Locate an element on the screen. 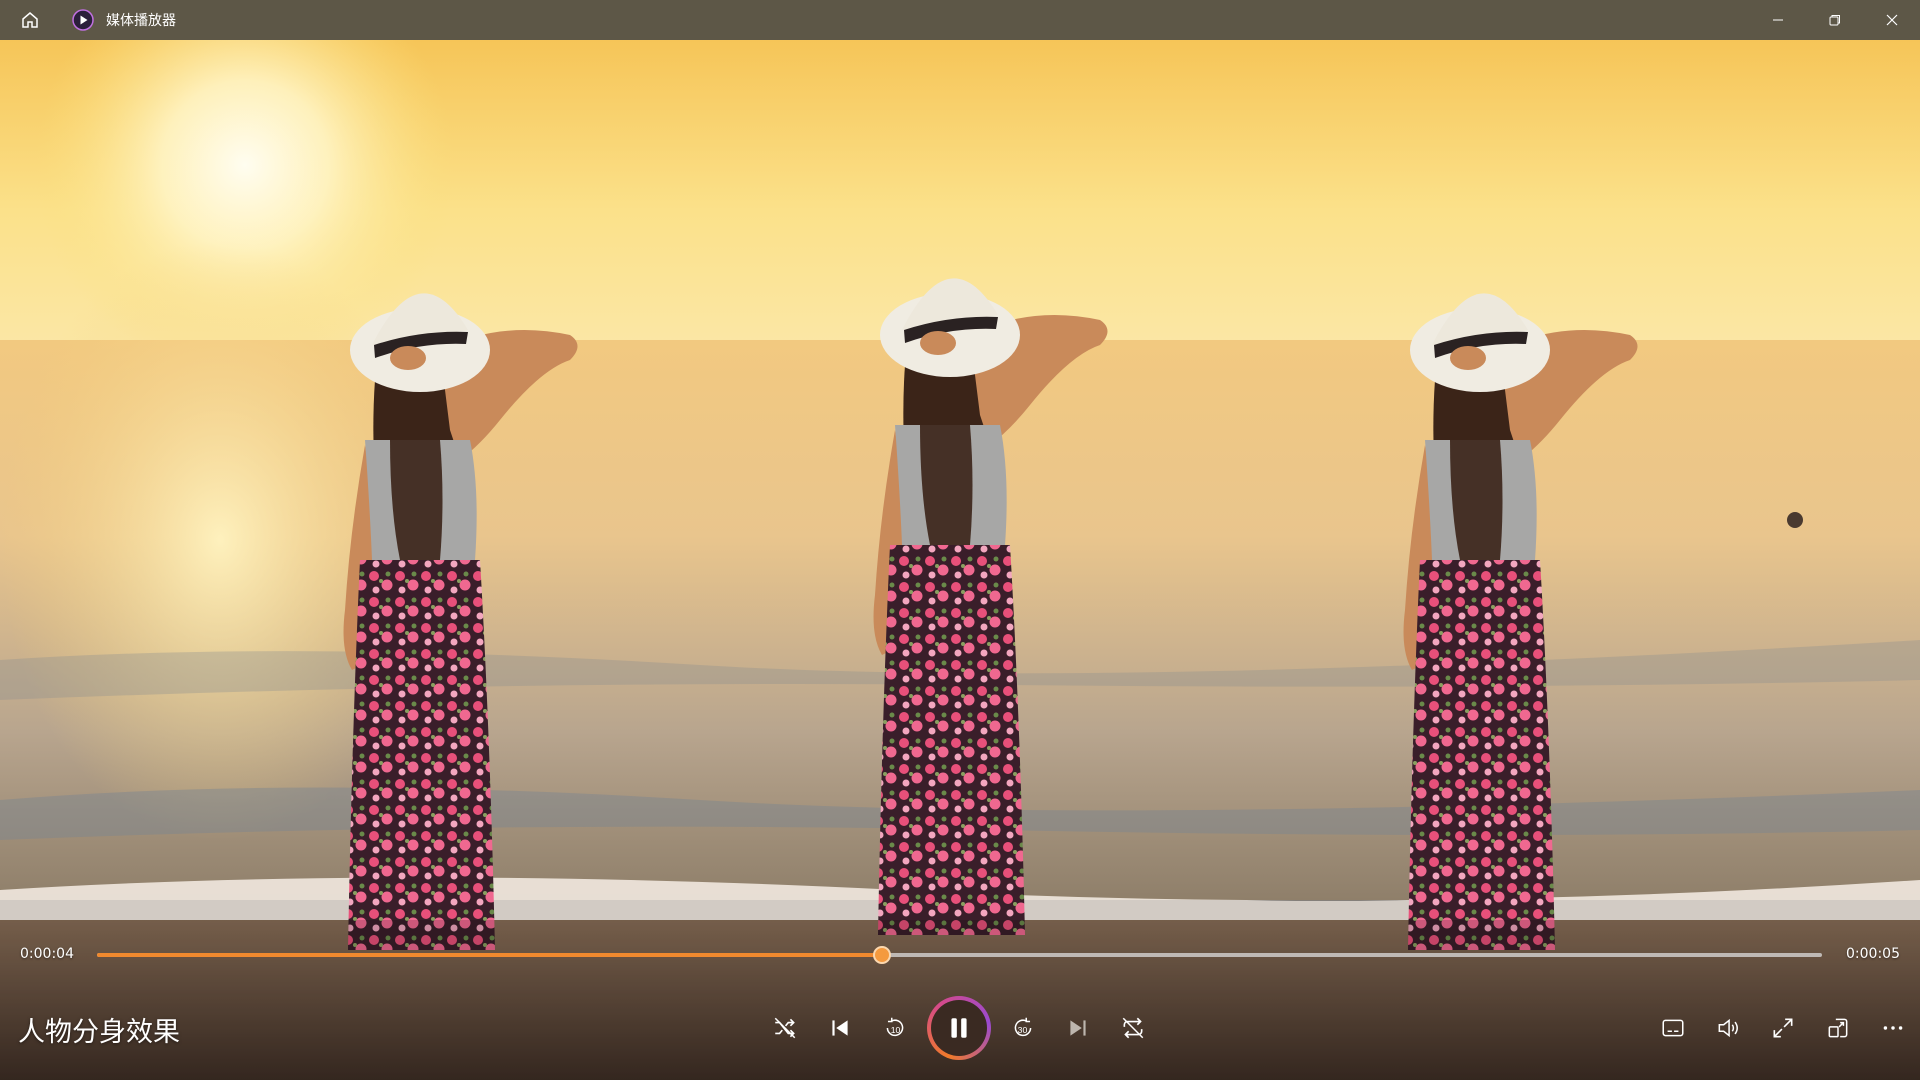 This screenshot has width=1920, height=1080. shuffle-icon is located at coordinates (785, 1028).